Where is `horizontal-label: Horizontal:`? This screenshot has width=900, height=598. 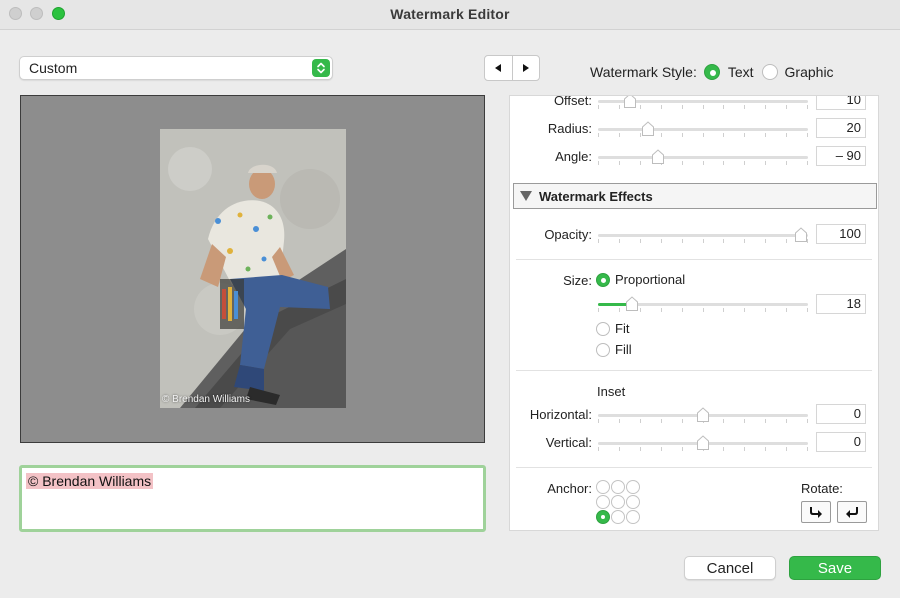
horizontal-label: Horizontal: is located at coordinates (560, 414).